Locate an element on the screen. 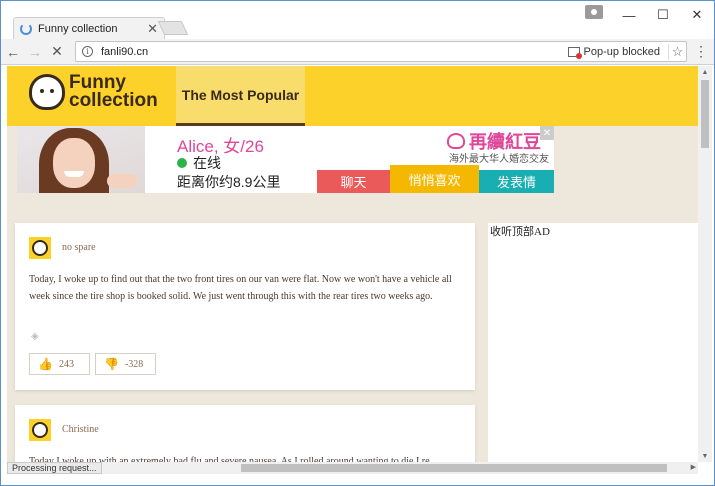 The image size is (715, 486). upvote-button: 👍 243 is located at coordinates (59, 364).